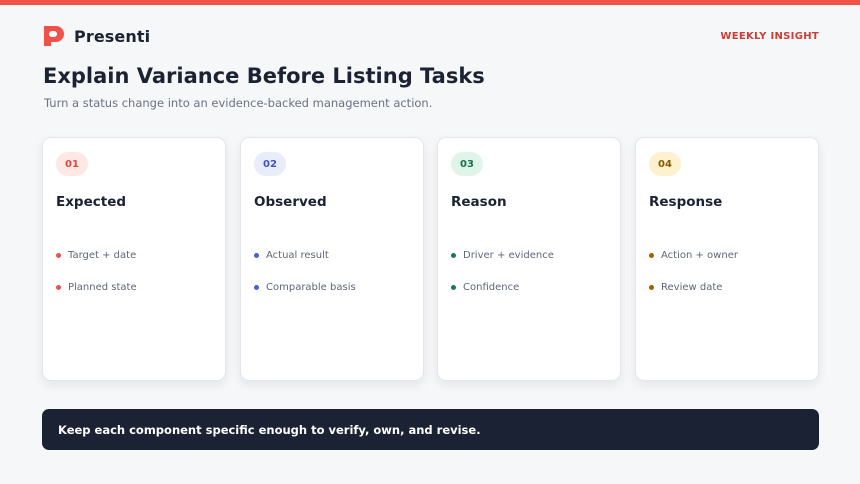 Image resolution: width=860 pixels, height=484 pixels. Describe the element at coordinates (769, 36) in the screenshot. I see `section-tag: WEEKLY INSIGHT` at that location.